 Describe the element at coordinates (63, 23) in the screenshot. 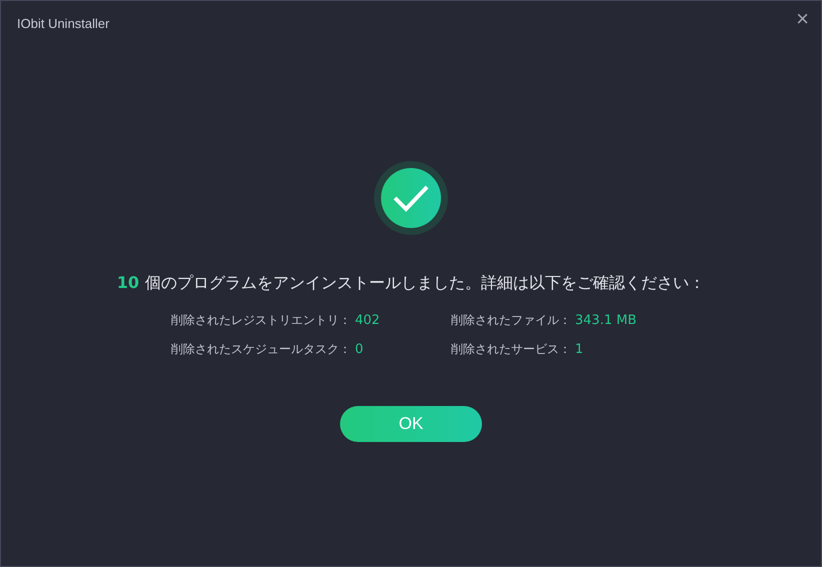

I see `window-title: IObit Uninstaller` at that location.